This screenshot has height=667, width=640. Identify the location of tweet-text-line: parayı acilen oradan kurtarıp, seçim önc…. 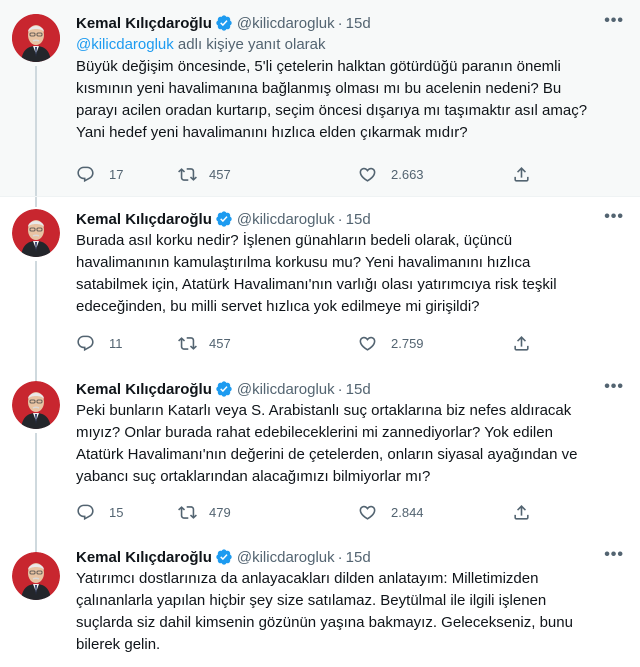
(332, 110).